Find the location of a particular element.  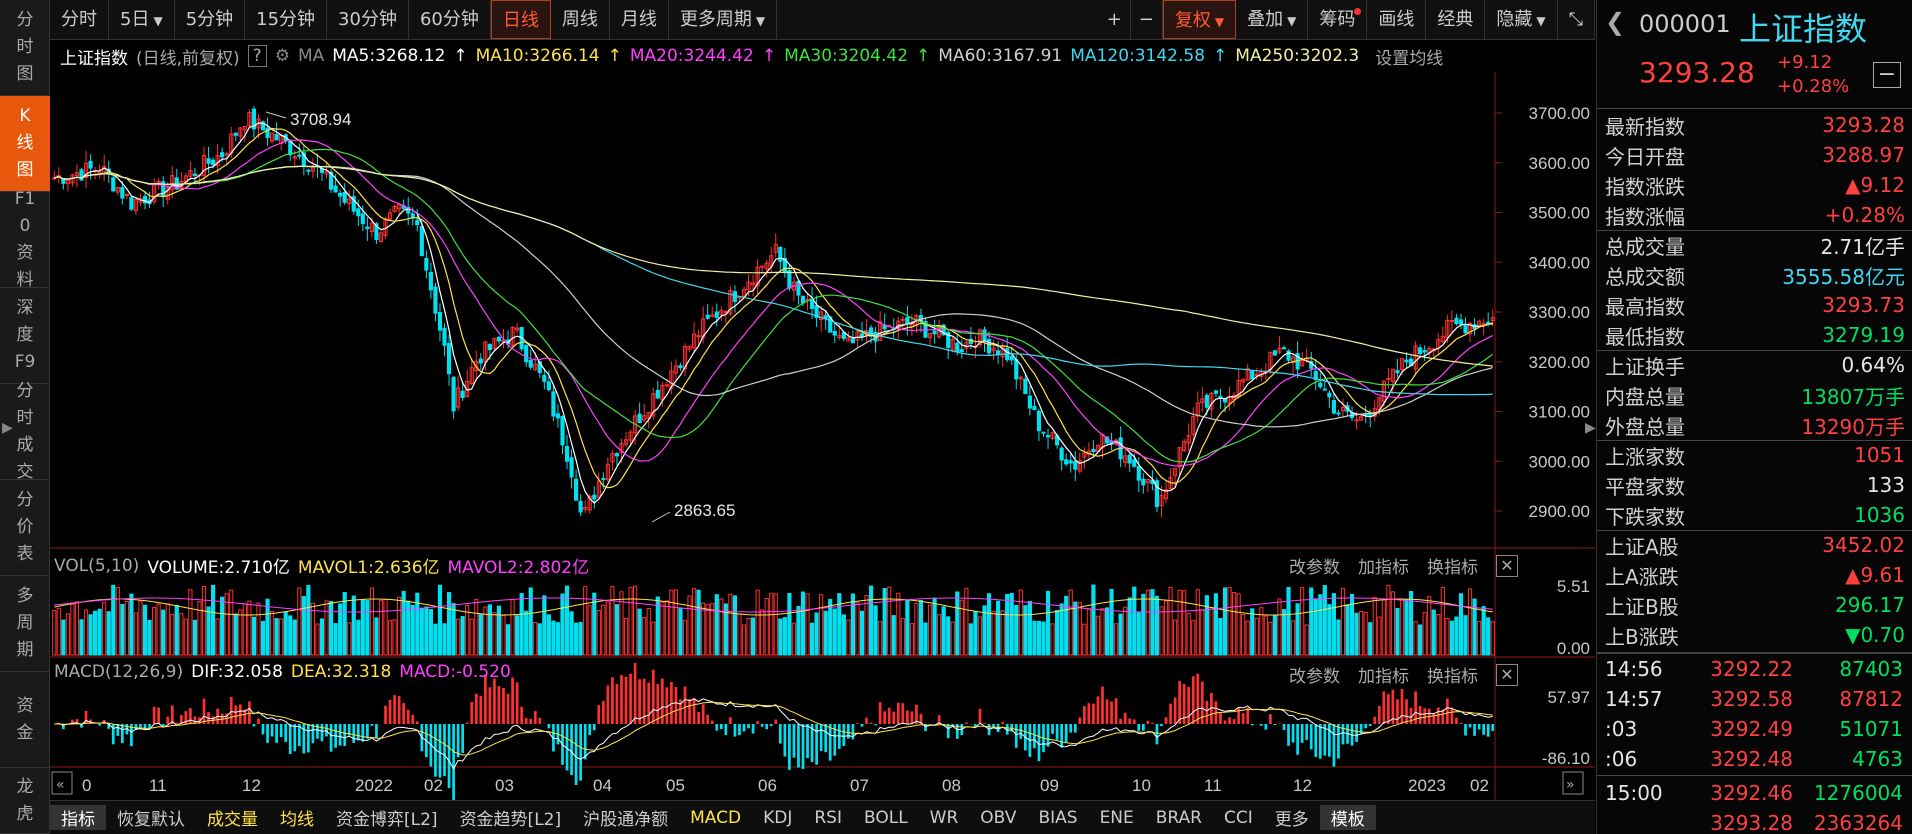

indicator-tab-18: 模板 is located at coordinates (1347, 817).